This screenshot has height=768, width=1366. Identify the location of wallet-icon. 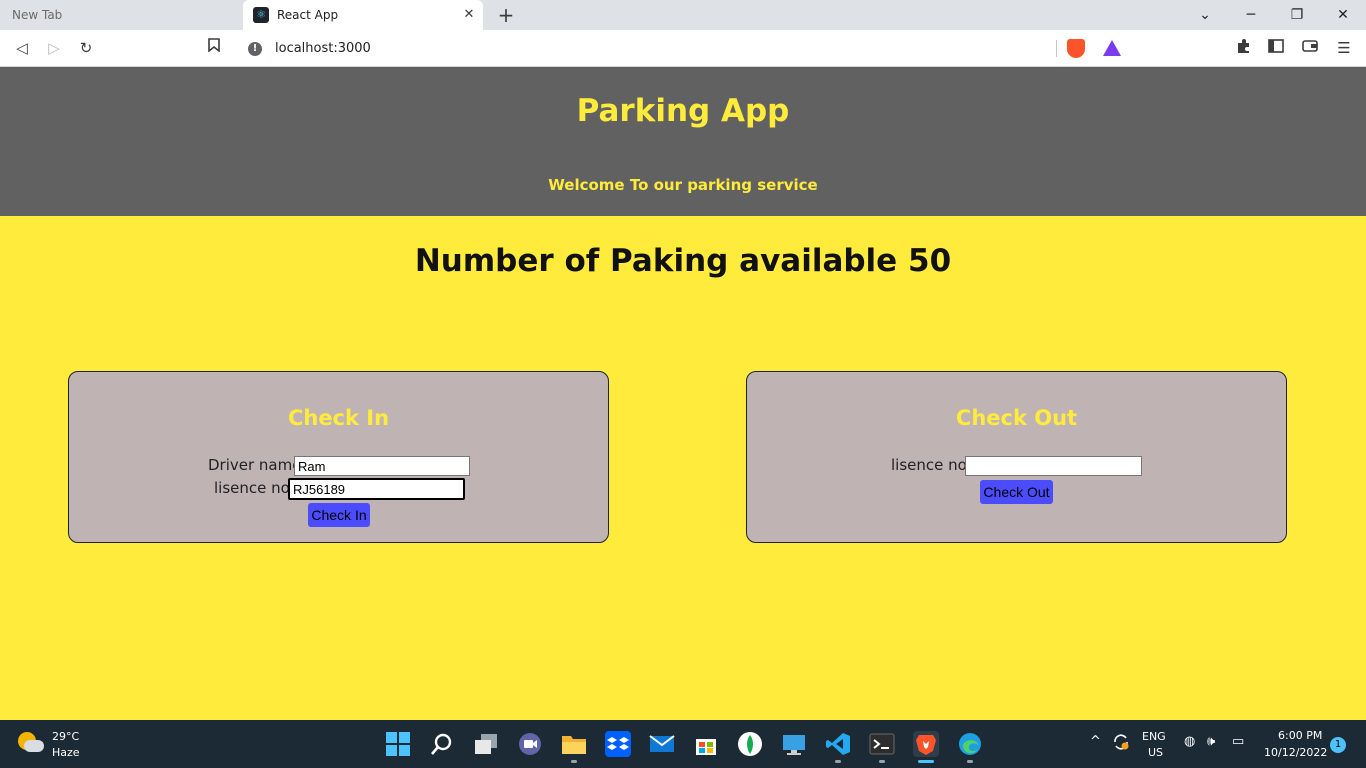
(1310, 48).